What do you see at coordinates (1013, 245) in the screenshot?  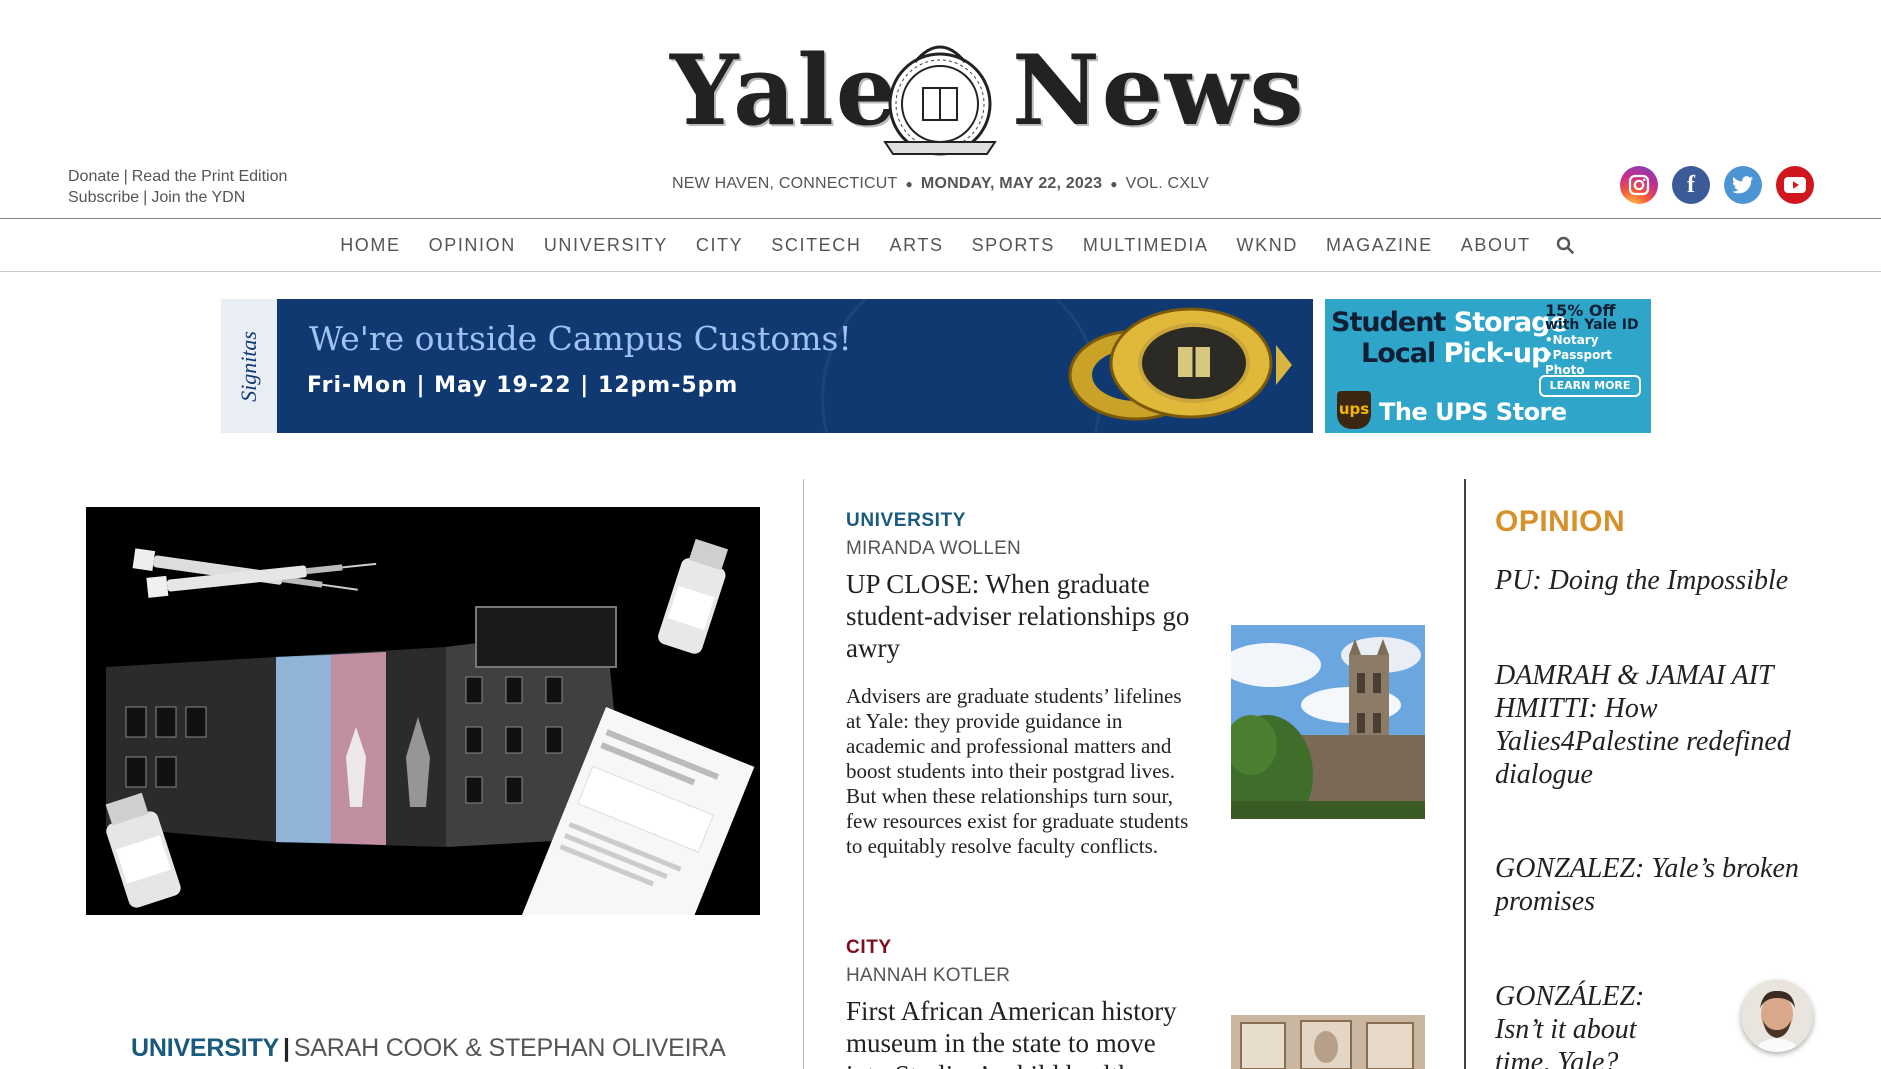 I see `nav-item-sports: SPORTS` at bounding box center [1013, 245].